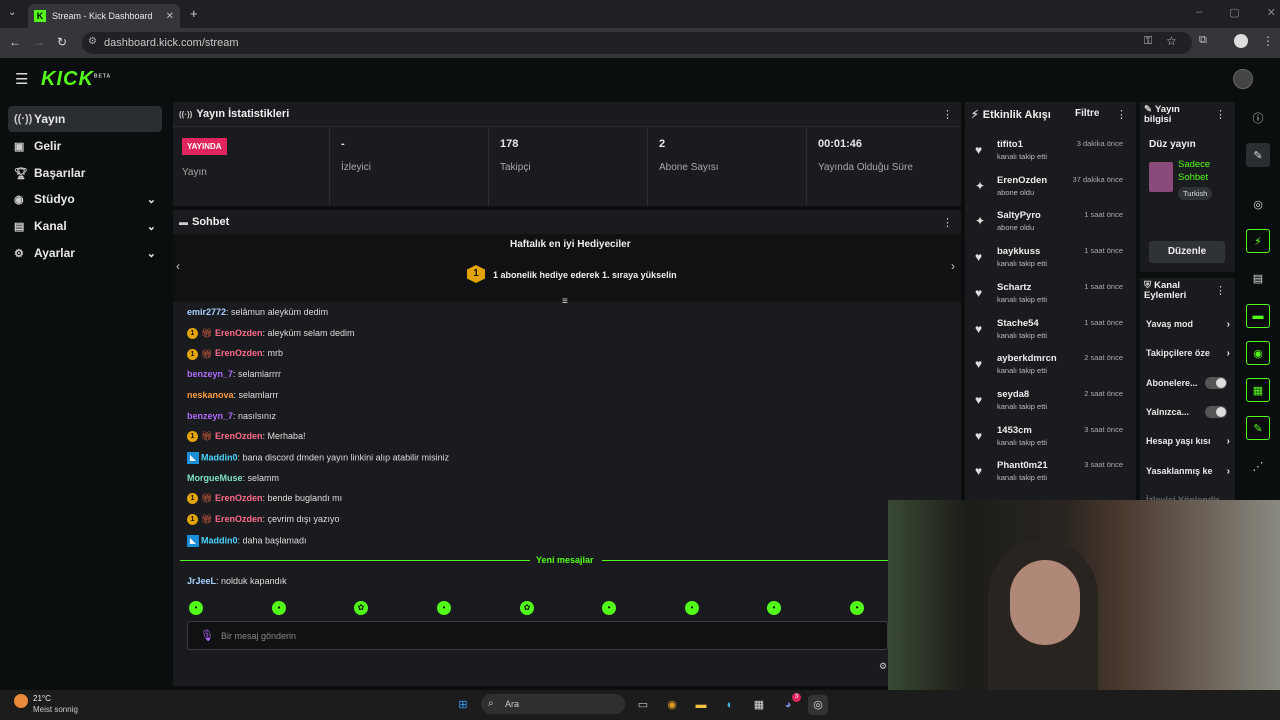  What do you see at coordinates (1121, 114) in the screenshot?
I see `activity-menu-icon: ⋮` at bounding box center [1121, 114].